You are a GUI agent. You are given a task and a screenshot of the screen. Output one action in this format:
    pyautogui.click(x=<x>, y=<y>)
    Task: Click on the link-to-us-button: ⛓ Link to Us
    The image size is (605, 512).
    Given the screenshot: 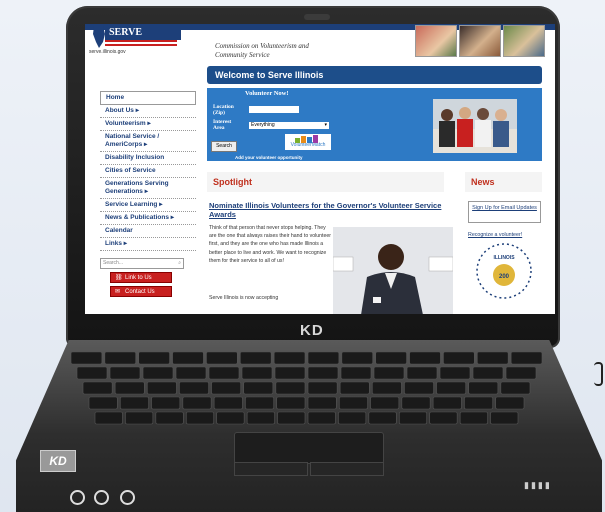 What is the action you would take?
    pyautogui.click(x=141, y=277)
    